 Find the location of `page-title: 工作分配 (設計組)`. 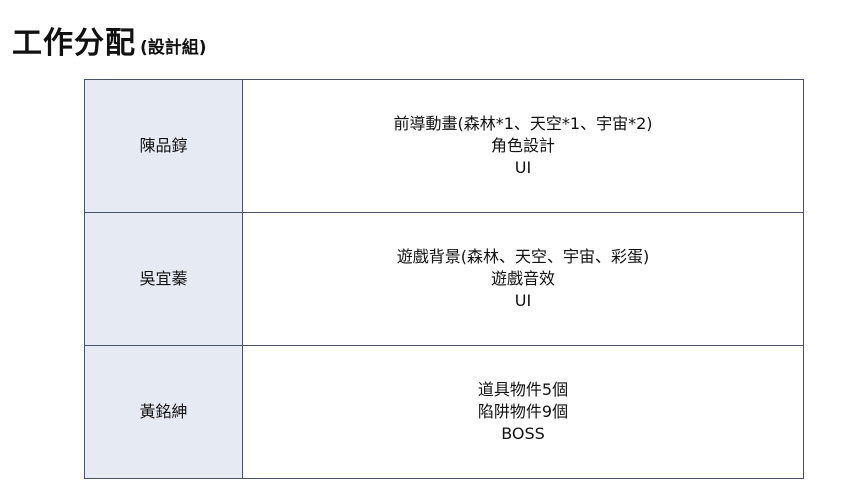

page-title: 工作分配 (設計組) is located at coordinates (109, 40).